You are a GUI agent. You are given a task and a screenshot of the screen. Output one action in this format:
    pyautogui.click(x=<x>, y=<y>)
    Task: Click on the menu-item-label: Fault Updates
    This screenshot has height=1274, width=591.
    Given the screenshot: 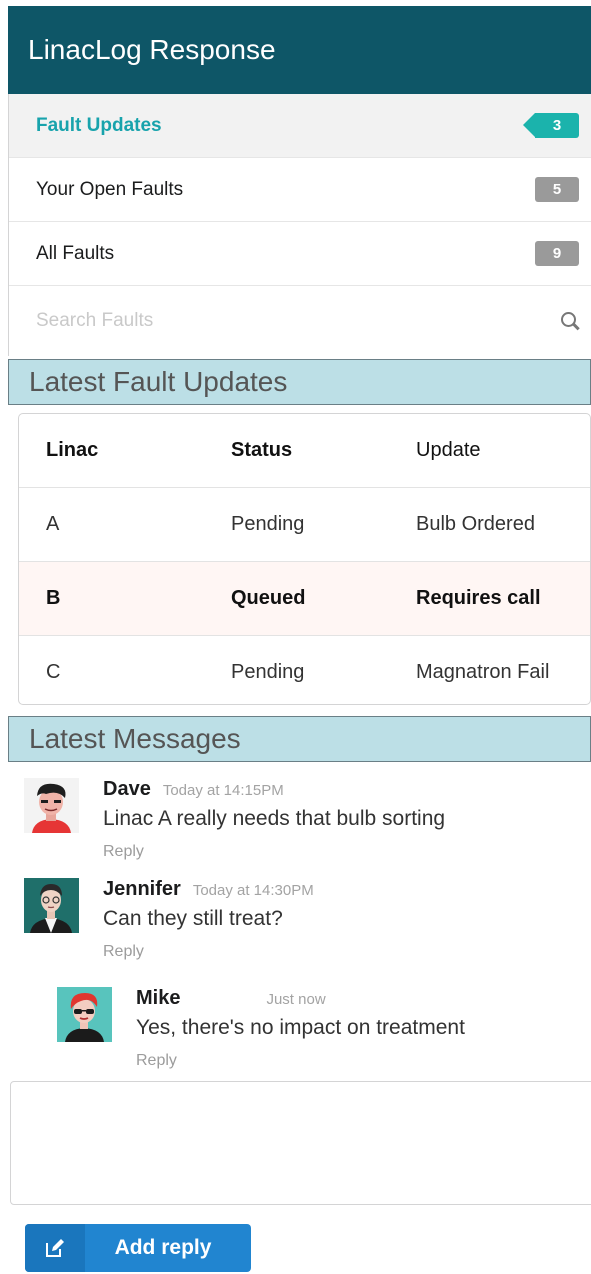 What is the action you would take?
    pyautogui.click(x=99, y=125)
    